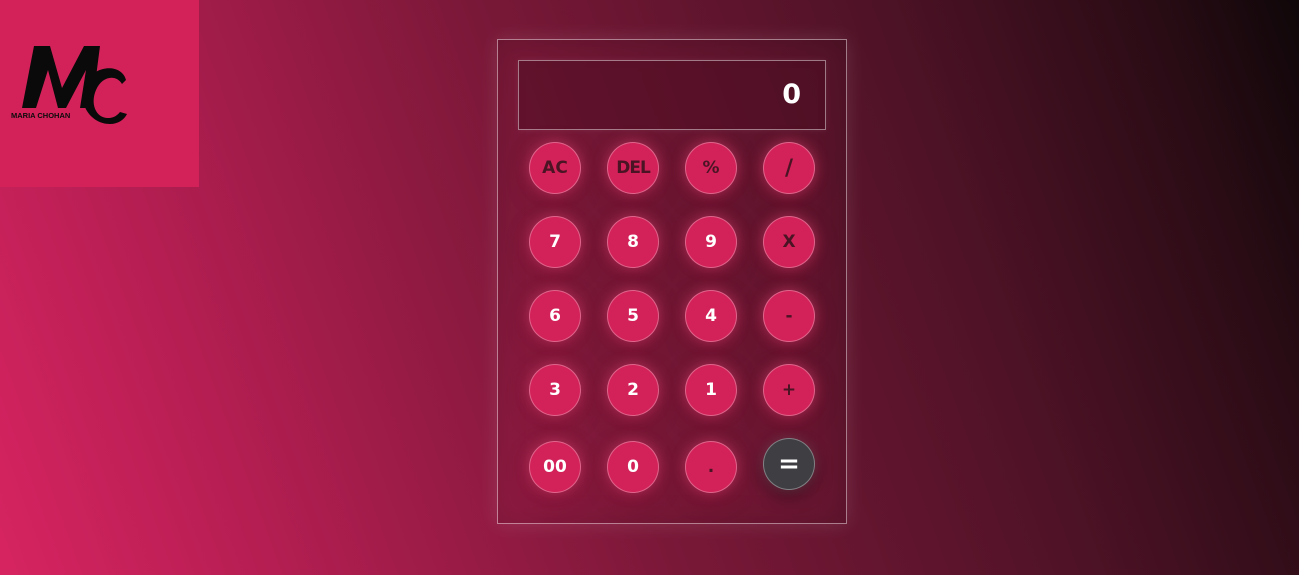  Describe the element at coordinates (633, 168) in the screenshot. I see `delete-button: DEL` at that location.